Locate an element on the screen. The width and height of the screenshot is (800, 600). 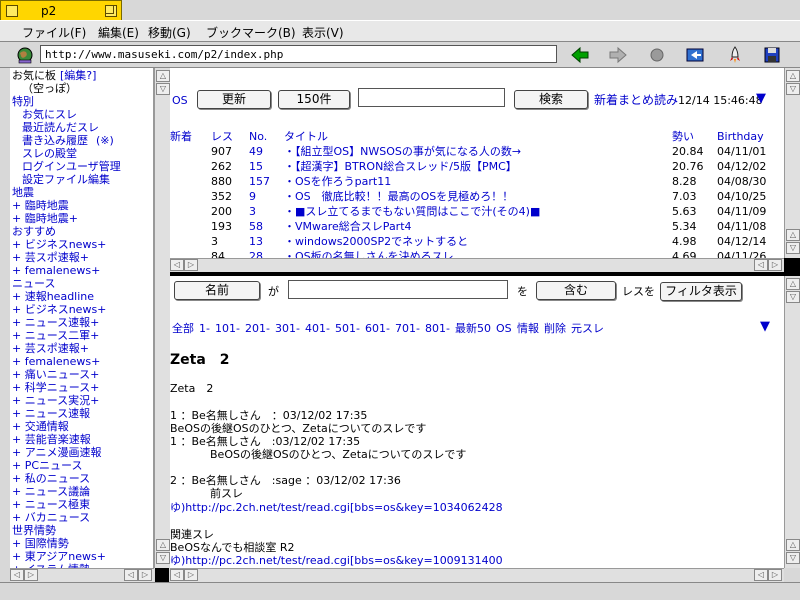
board-search-input is located at coordinates (431, 97).